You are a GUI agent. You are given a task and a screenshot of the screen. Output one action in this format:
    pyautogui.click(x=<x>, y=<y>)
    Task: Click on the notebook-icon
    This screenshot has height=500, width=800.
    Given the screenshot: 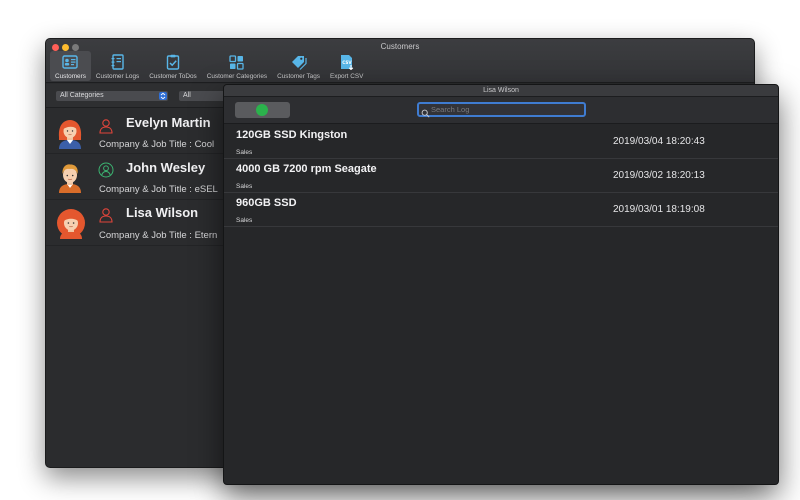 What is the action you would take?
    pyautogui.click(x=118, y=62)
    